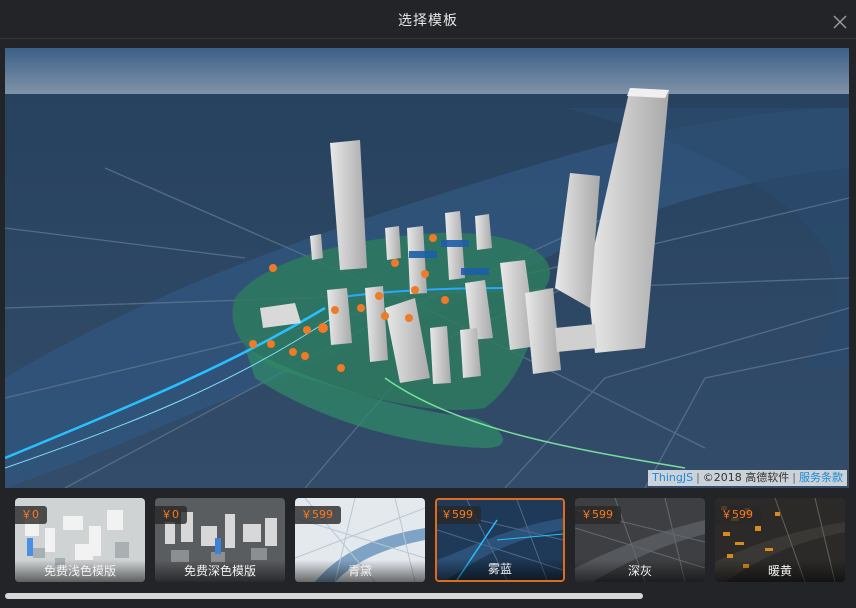  I want to click on dialog-title: 选择模板, so click(428, 21).